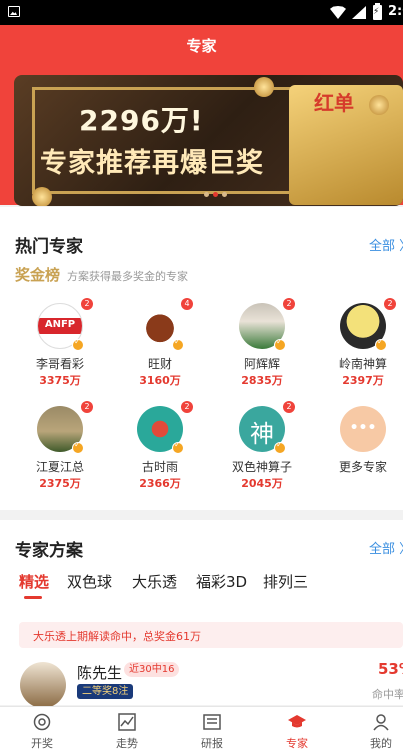 This screenshot has height=753, width=403. What do you see at coordinates (43, 685) in the screenshot?
I see `plan-expert-avatar` at bounding box center [43, 685].